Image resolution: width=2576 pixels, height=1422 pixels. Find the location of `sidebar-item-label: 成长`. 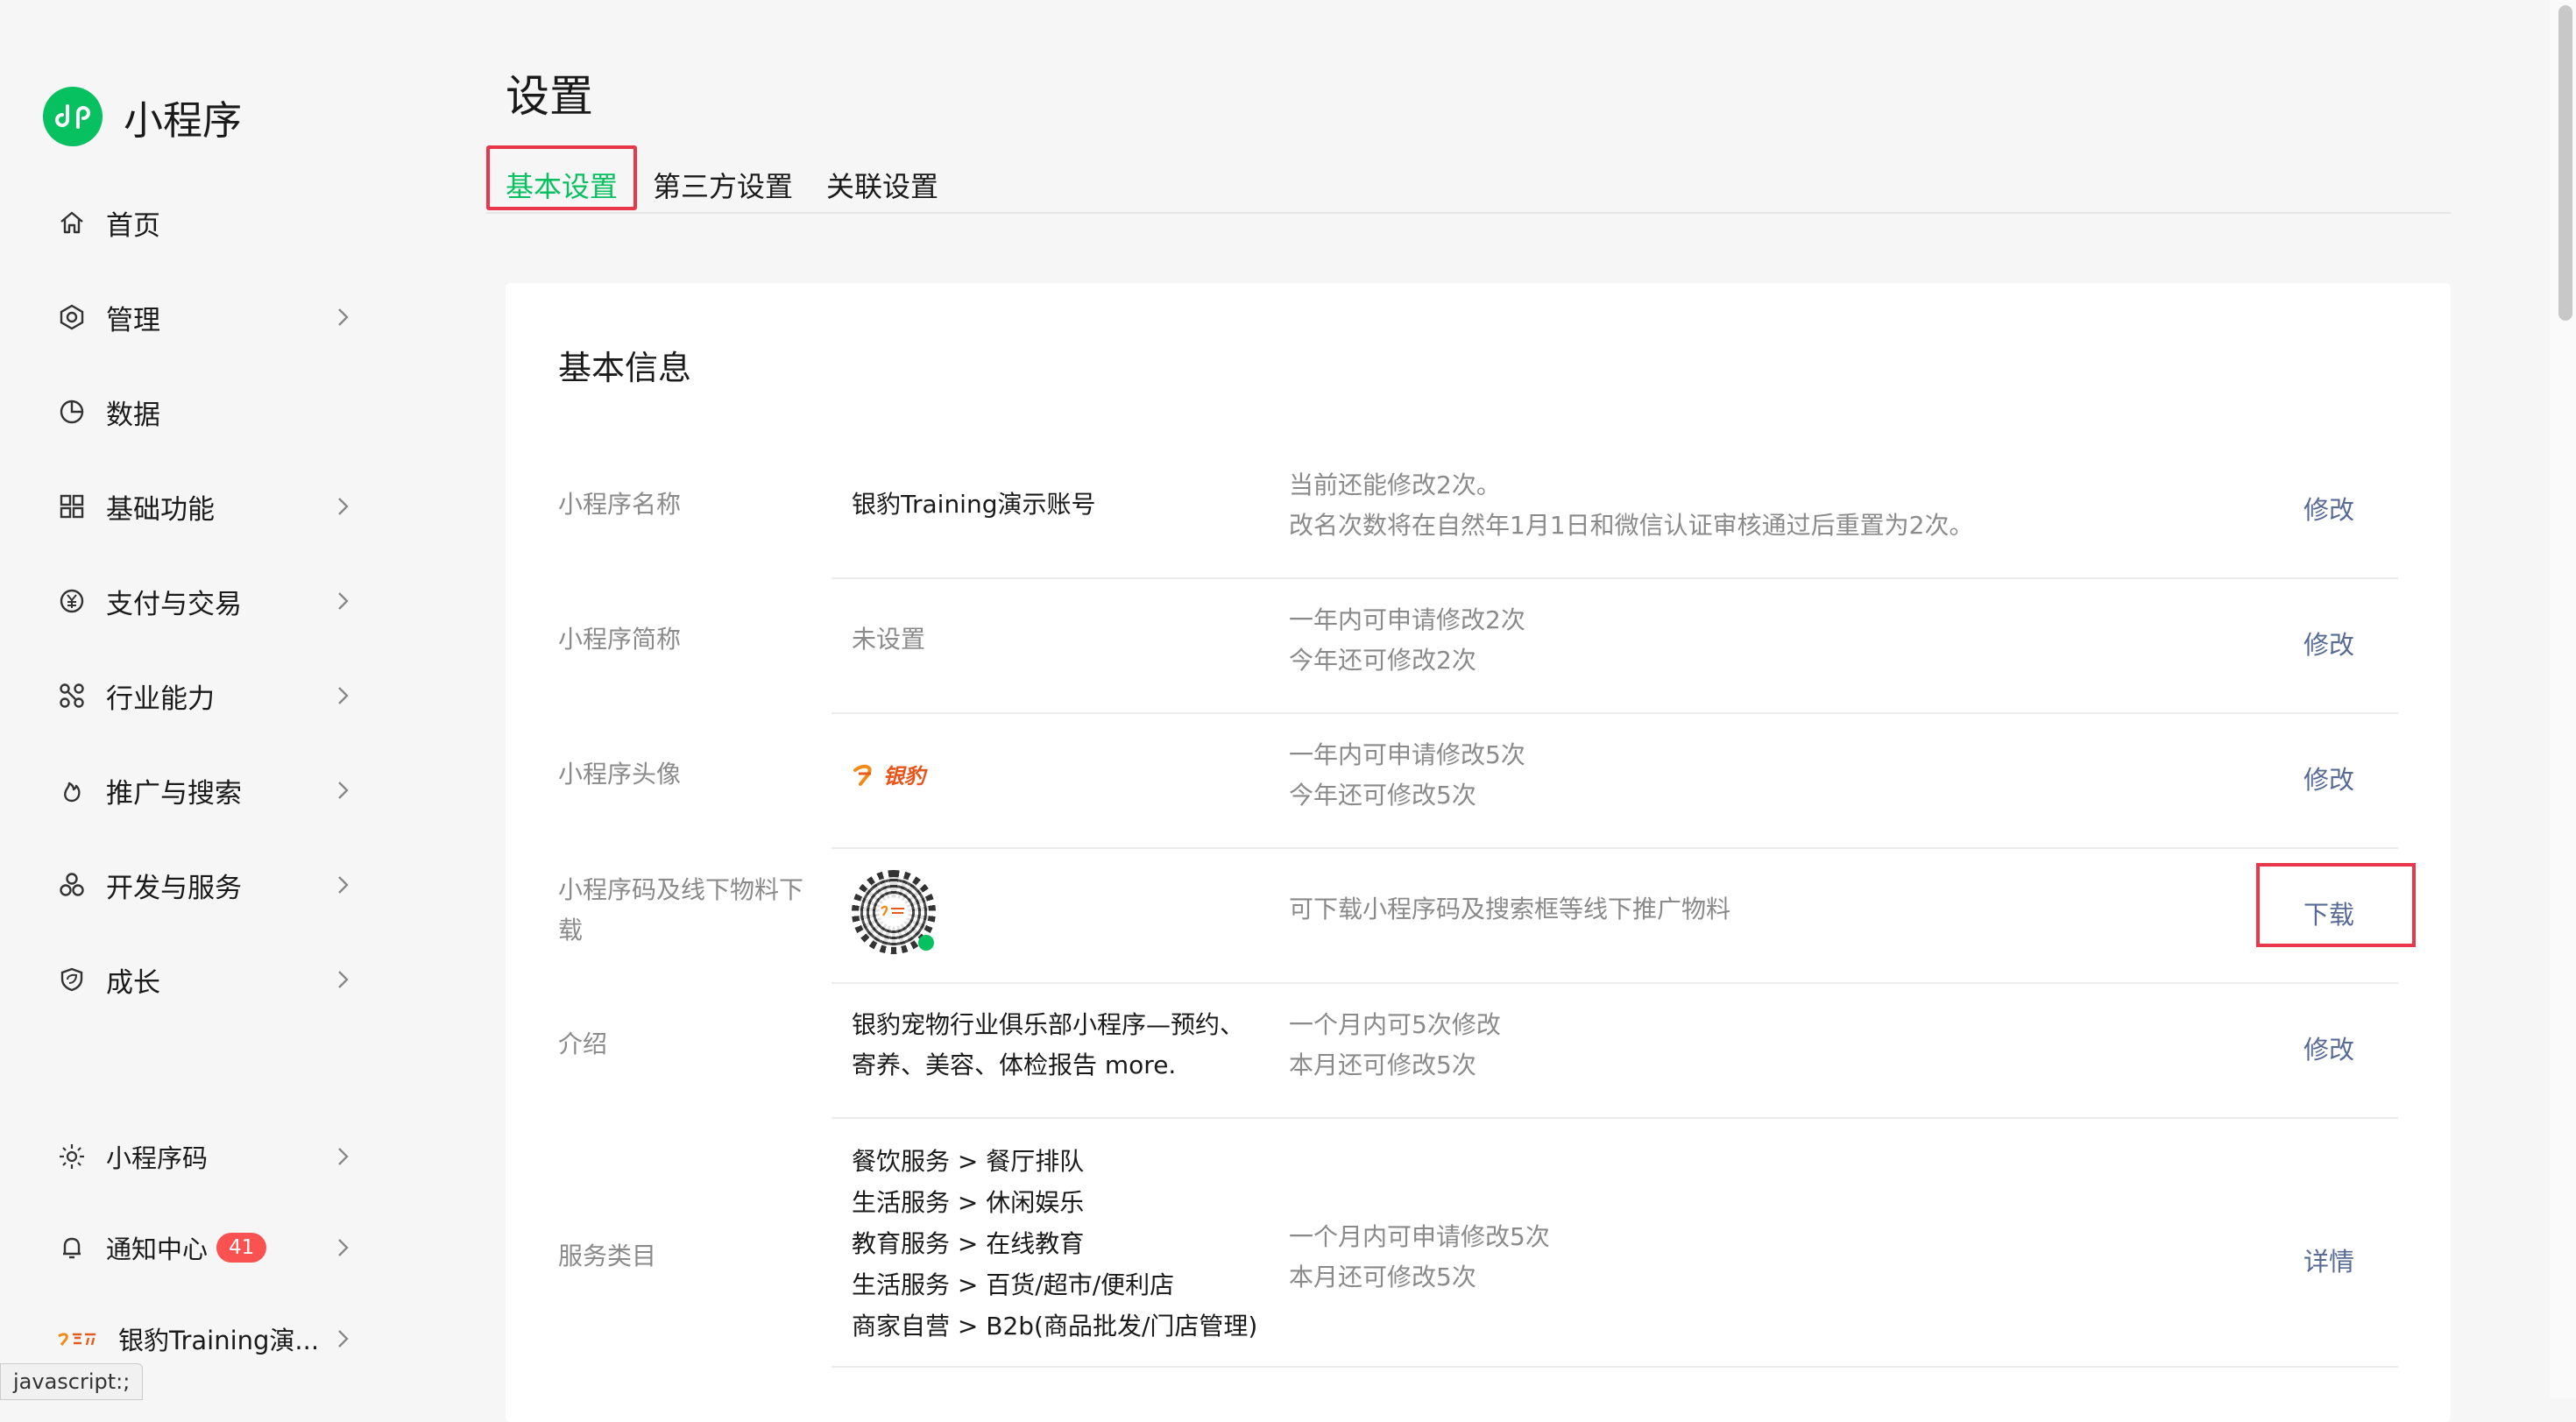

sidebar-item-label: 成长 is located at coordinates (133, 982).